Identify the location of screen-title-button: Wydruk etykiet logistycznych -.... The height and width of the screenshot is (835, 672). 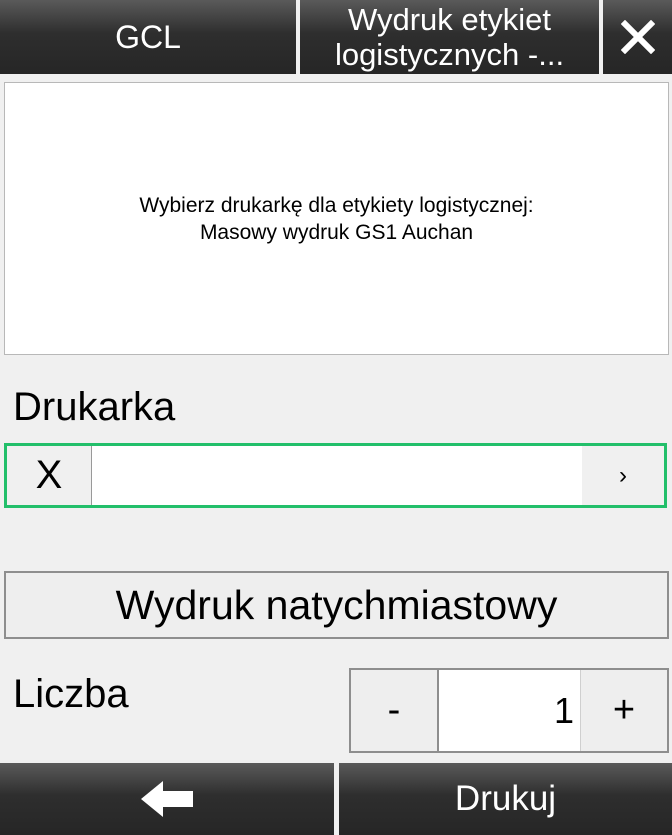
(449, 37).